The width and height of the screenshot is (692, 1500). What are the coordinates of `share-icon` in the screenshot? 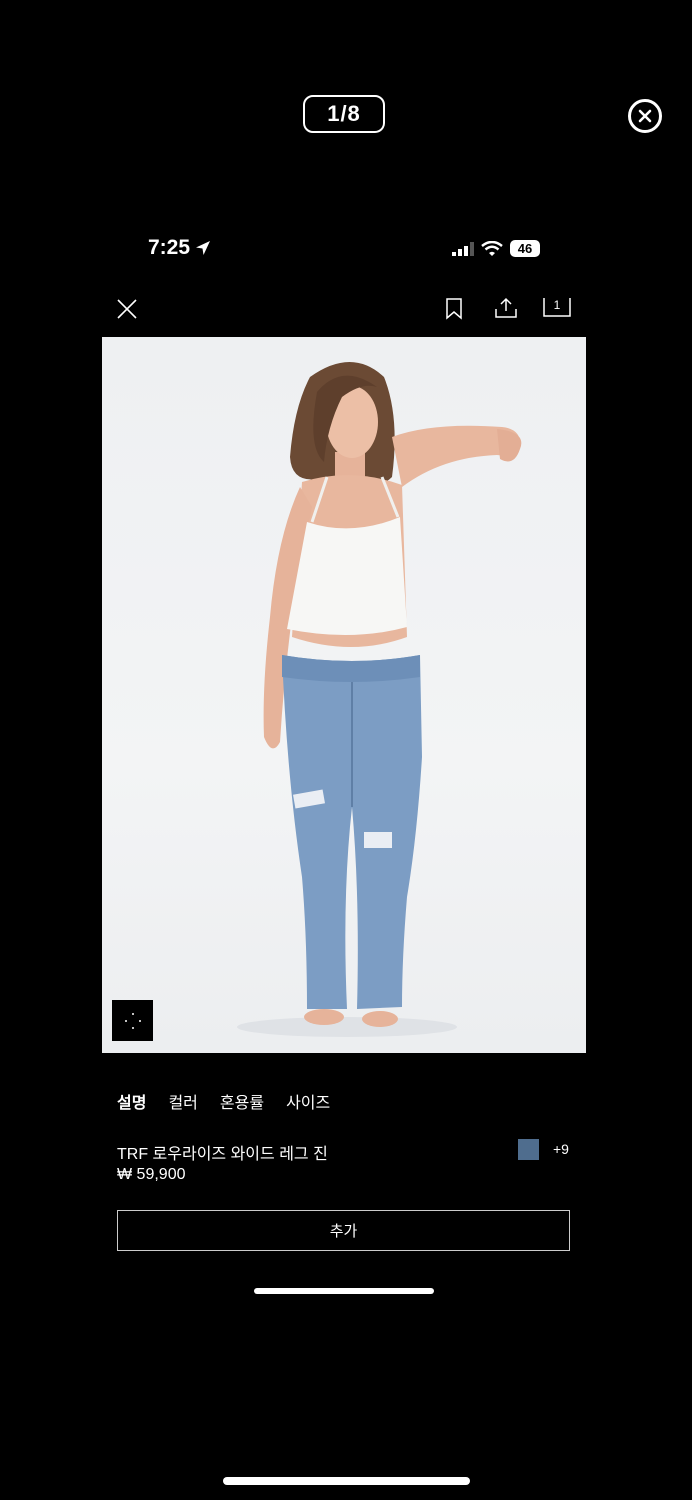 It's located at (506, 308).